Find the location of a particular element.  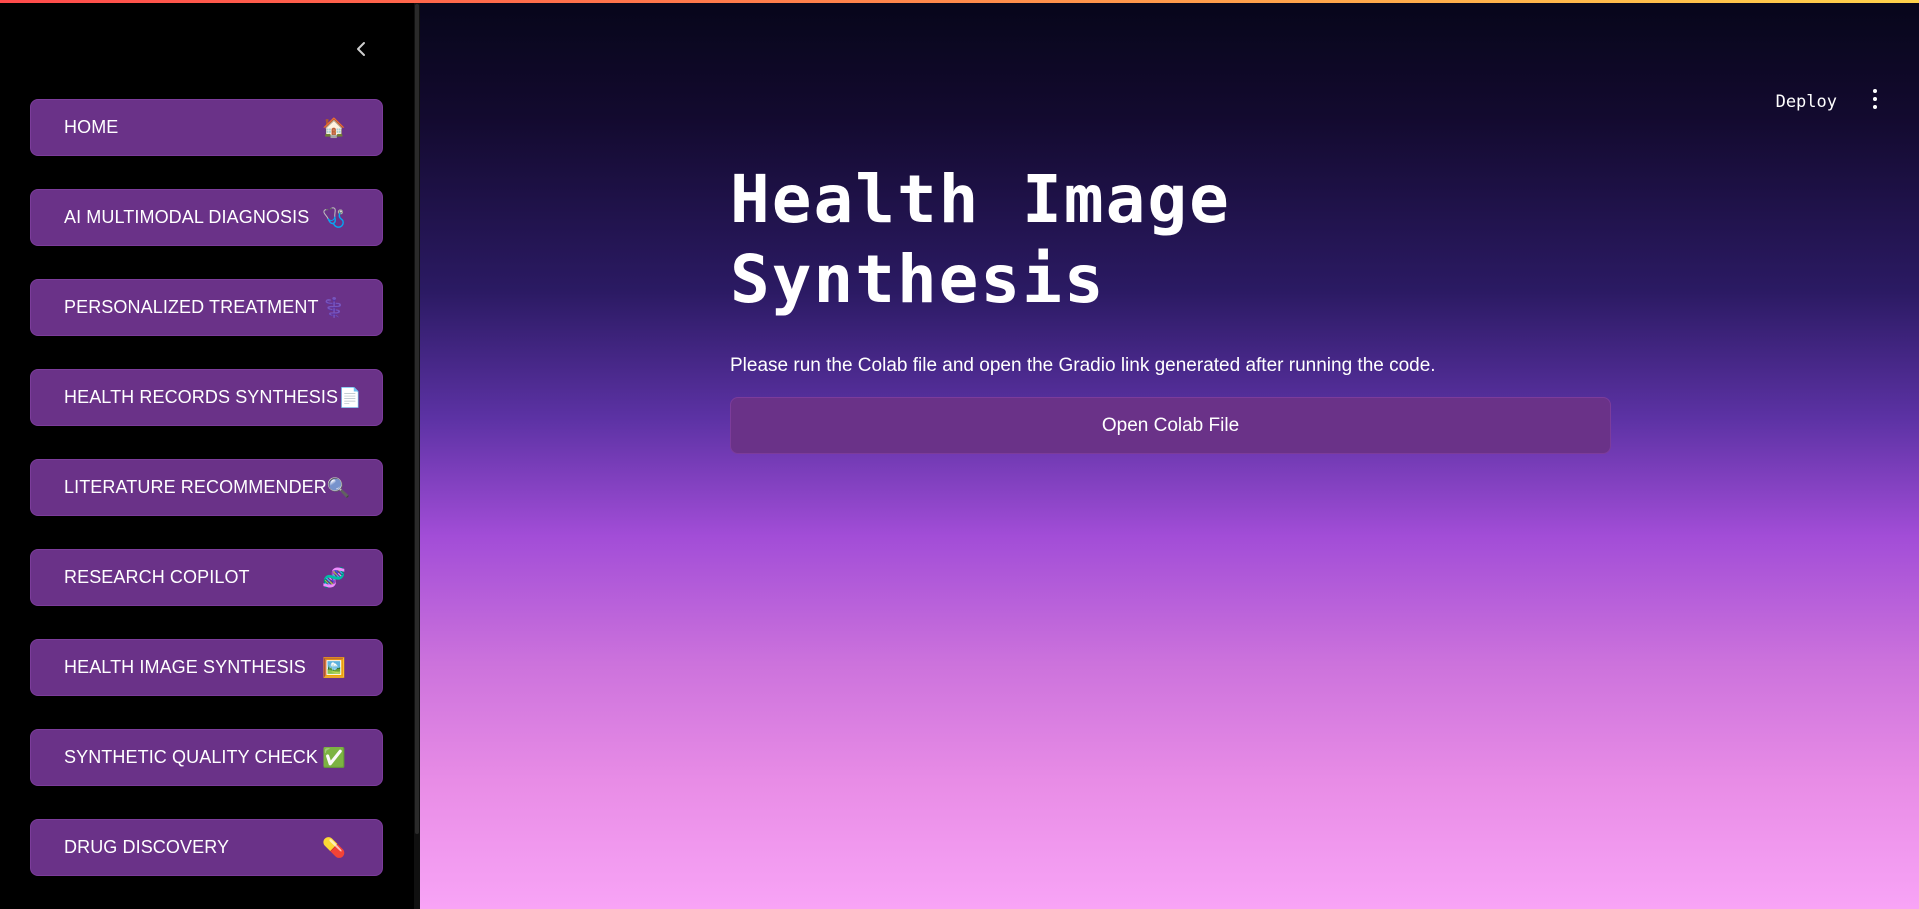

sidebar-item-label: PERSONALIZED TREATMENT is located at coordinates (191, 307).